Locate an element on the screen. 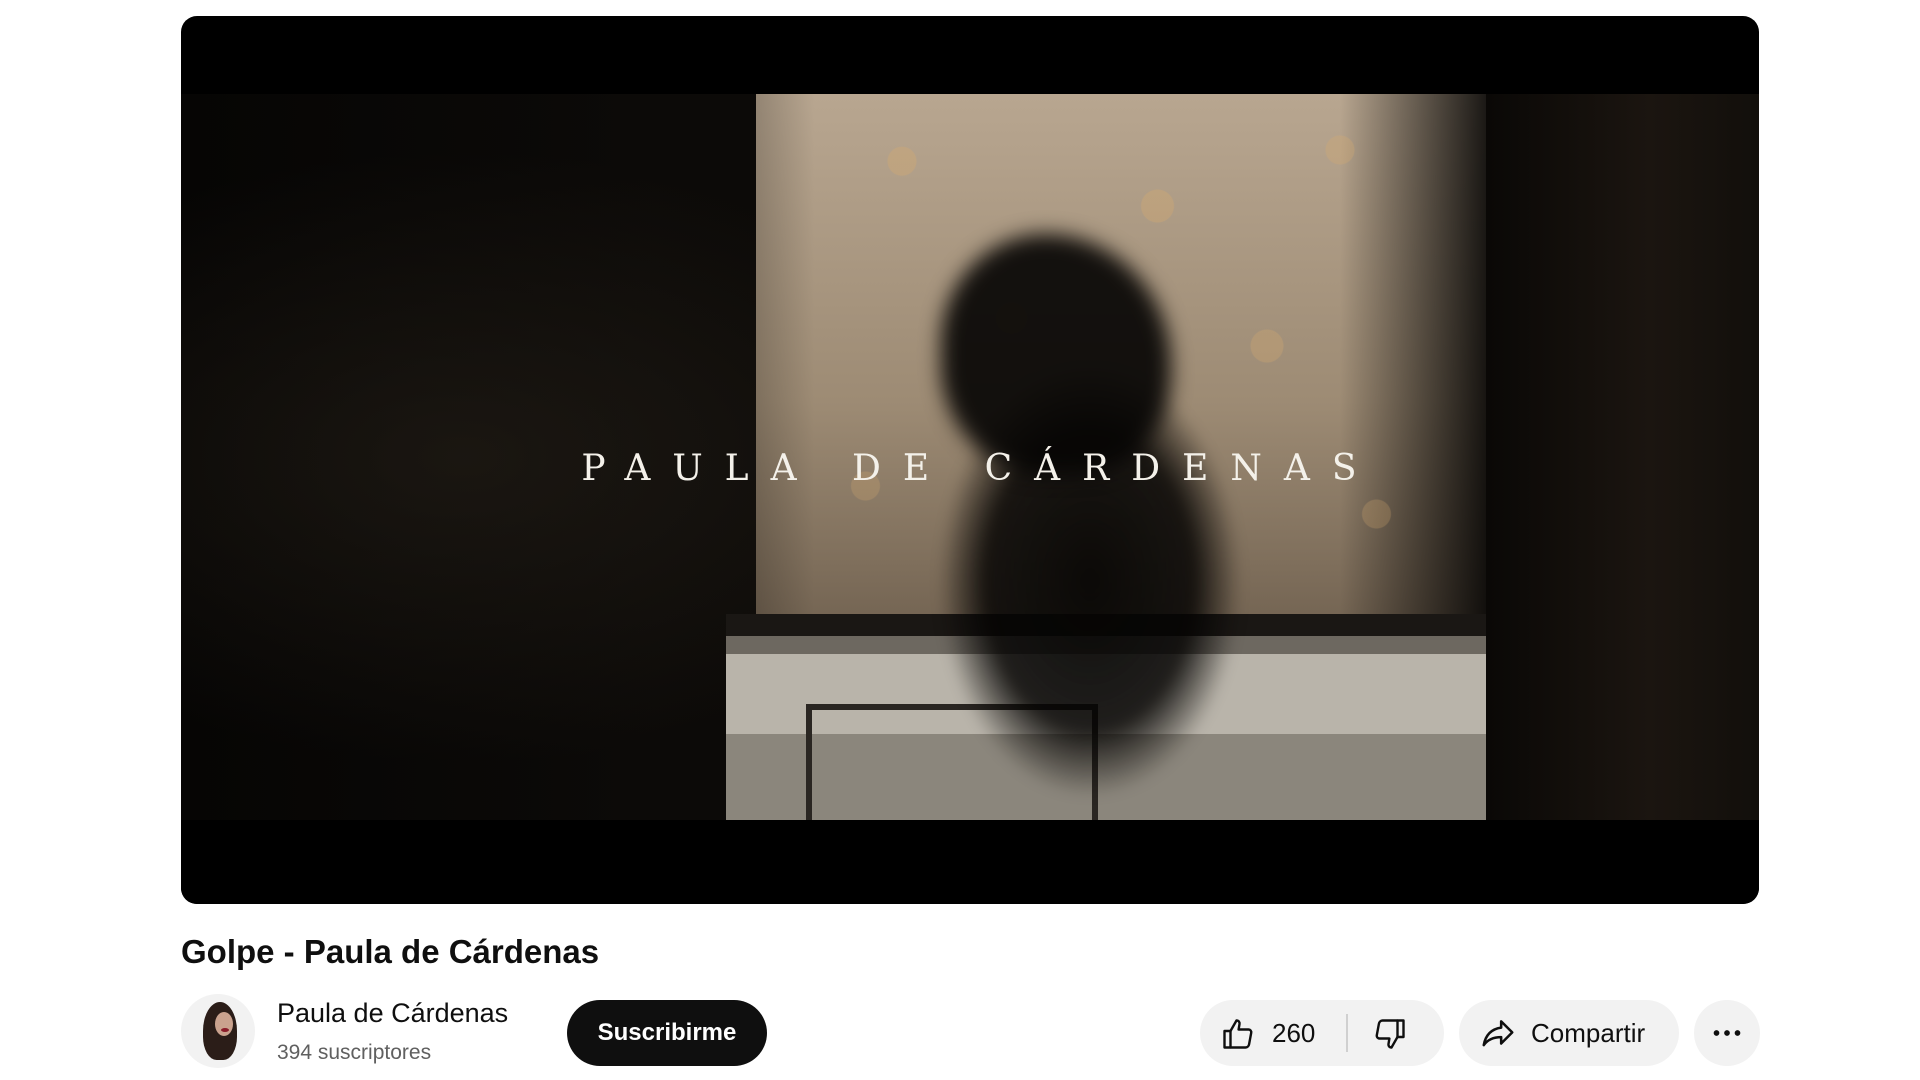  channel-avatar is located at coordinates (218, 1031).